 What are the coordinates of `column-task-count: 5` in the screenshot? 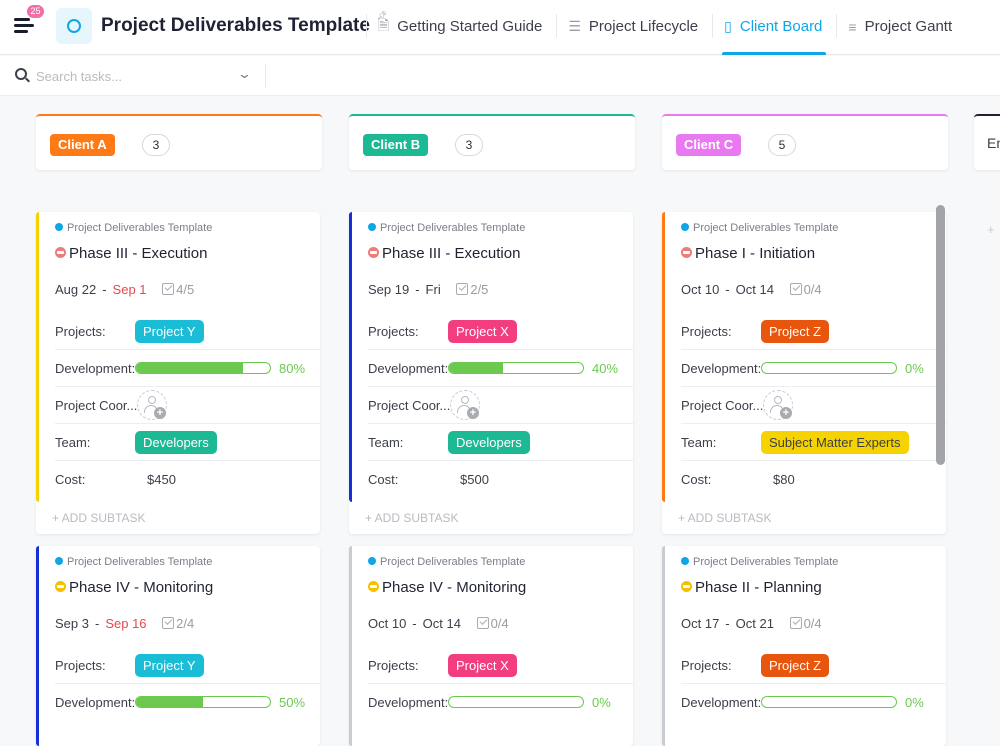 It's located at (782, 145).